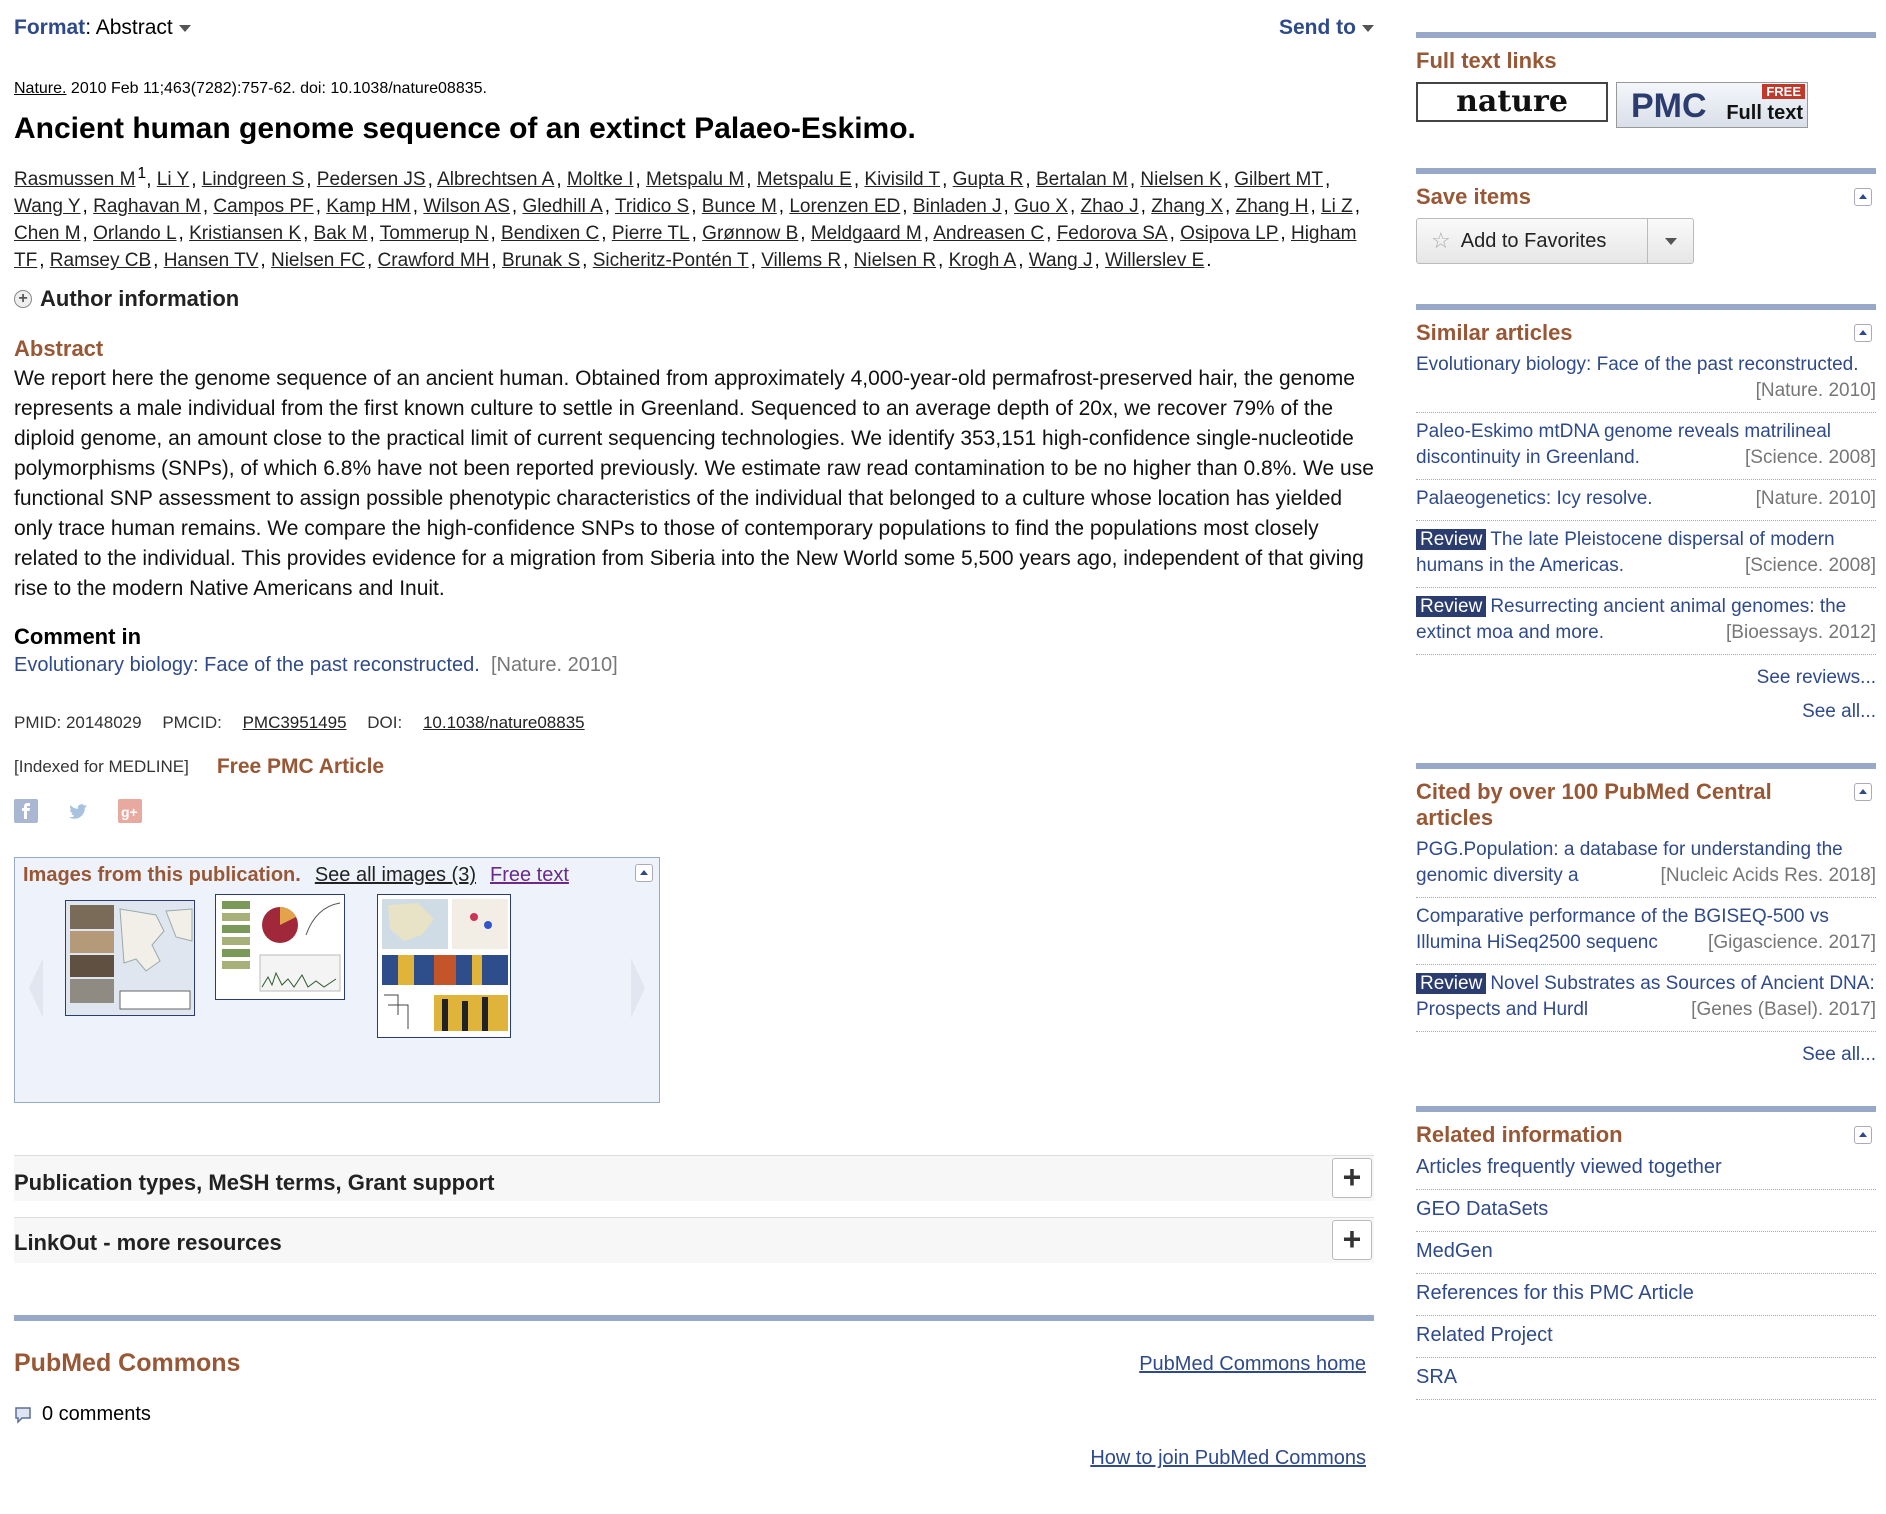 The width and height of the screenshot is (1886, 1514). What do you see at coordinates (801, 260) in the screenshot?
I see `author-link: Villems R` at bounding box center [801, 260].